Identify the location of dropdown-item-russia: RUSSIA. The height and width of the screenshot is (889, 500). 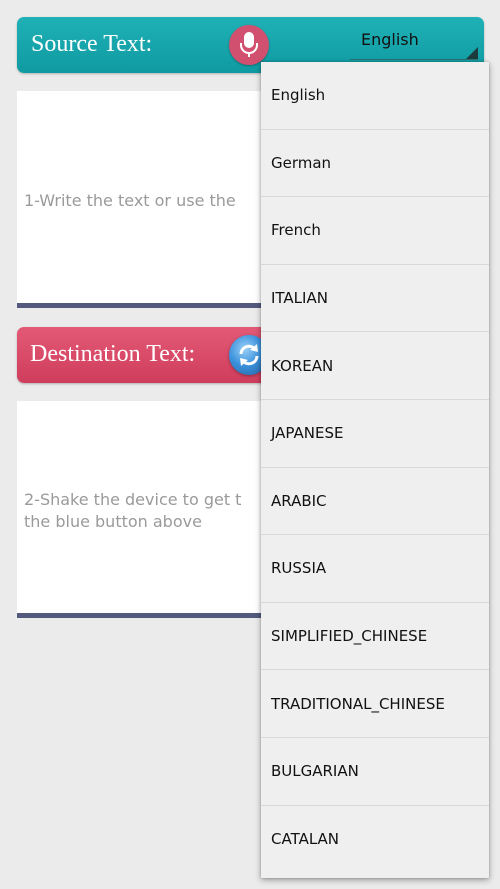
(375, 569).